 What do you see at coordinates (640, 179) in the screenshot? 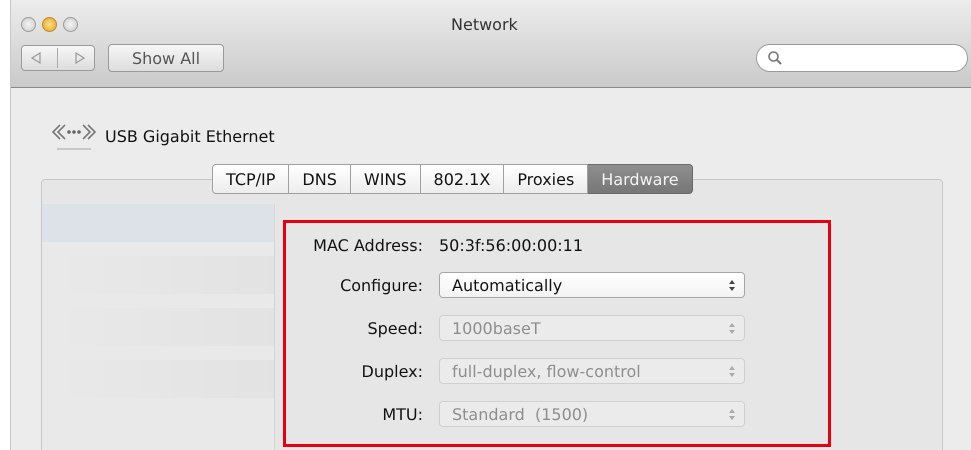
I see `tab: Hardware` at bounding box center [640, 179].